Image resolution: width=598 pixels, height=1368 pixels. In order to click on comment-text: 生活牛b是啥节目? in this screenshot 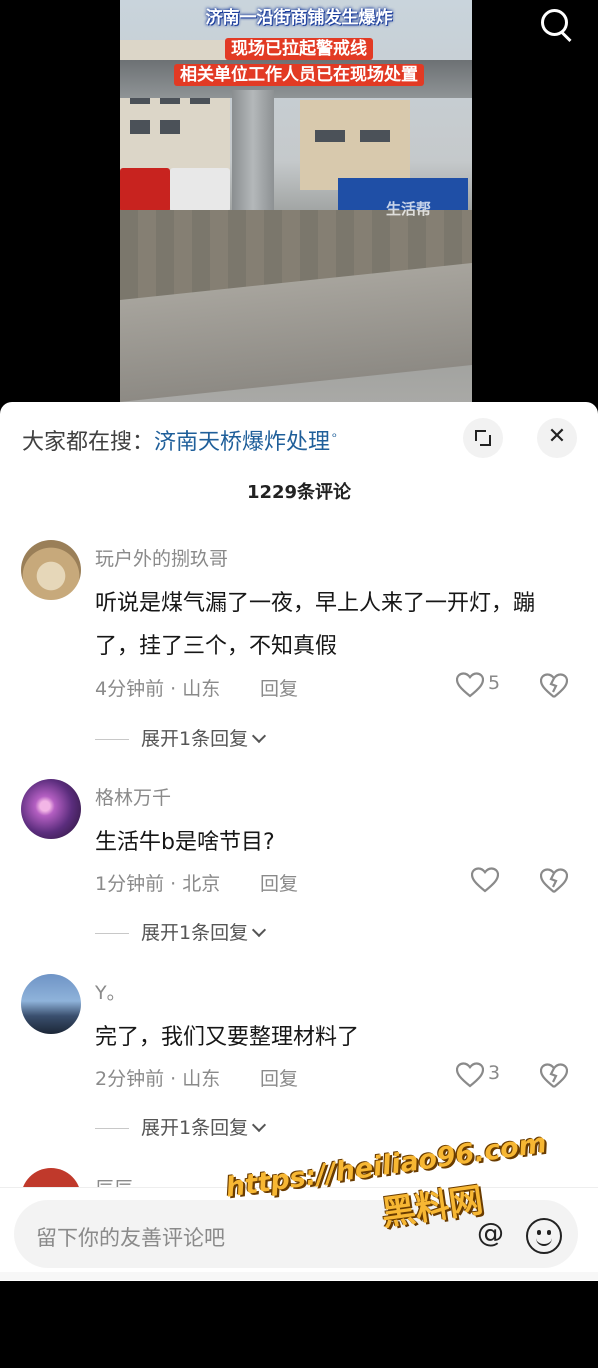, I will do `click(185, 842)`.